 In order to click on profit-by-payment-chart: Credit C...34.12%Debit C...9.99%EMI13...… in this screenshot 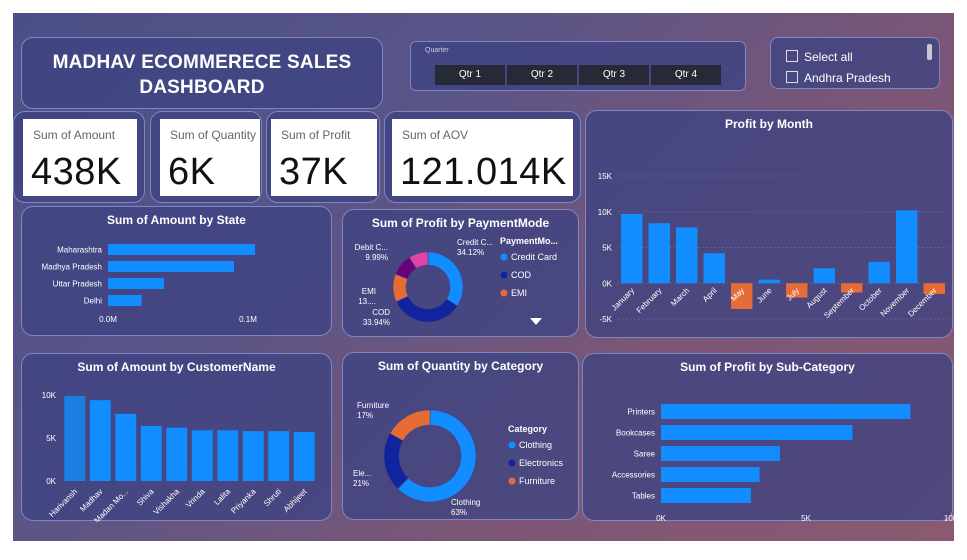, I will do `click(456, 281)`.